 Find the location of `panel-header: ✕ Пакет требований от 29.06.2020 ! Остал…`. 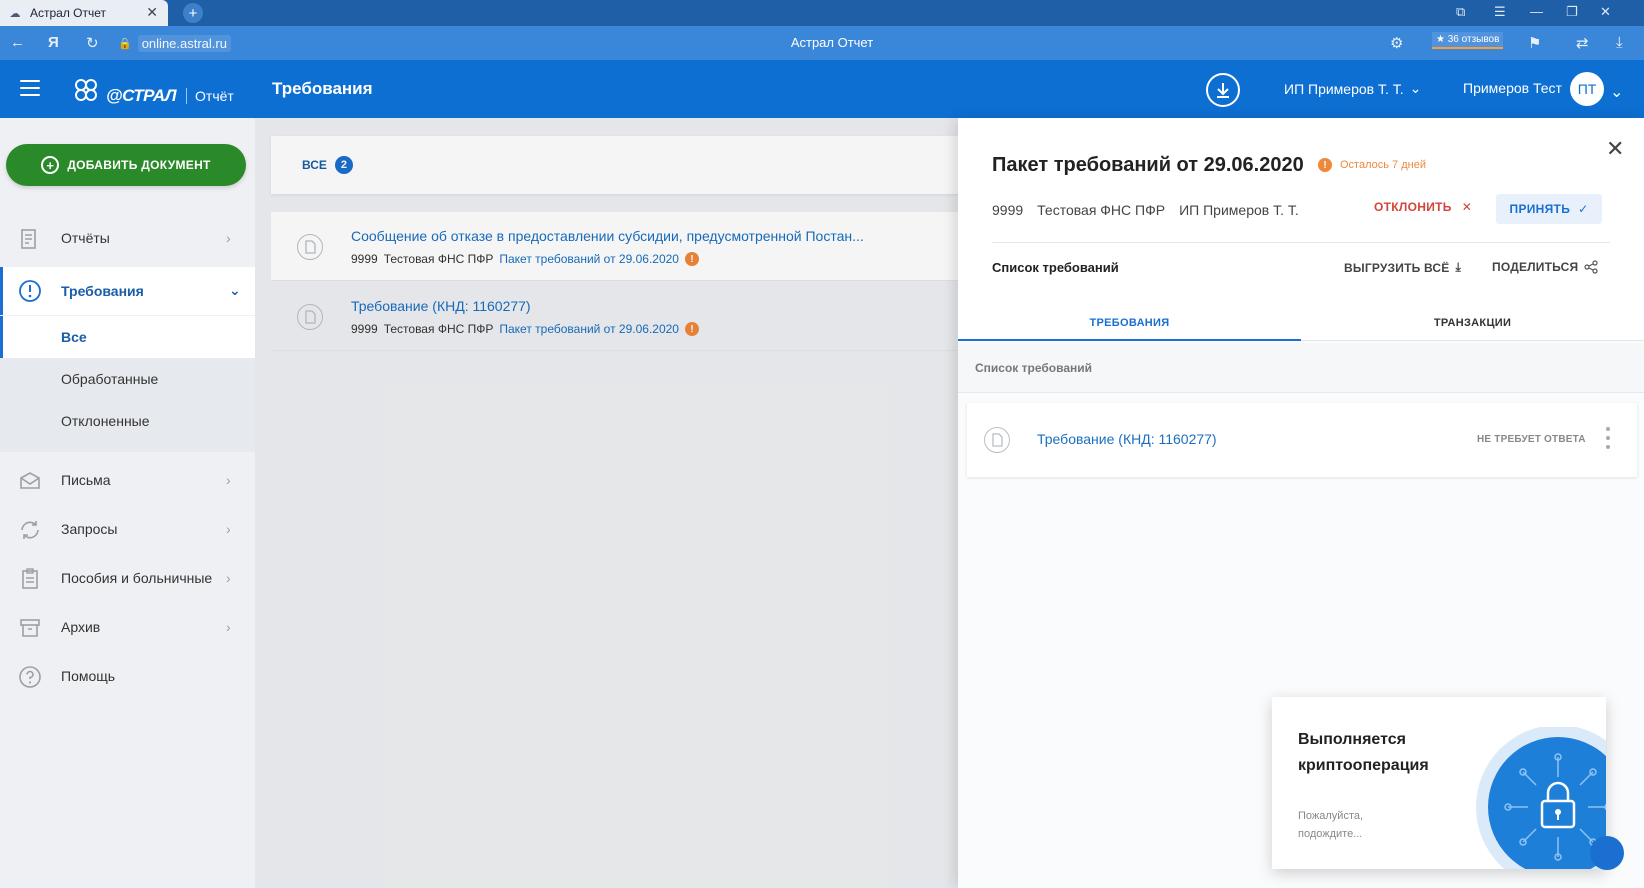

panel-header: ✕ Пакет требований от 29.06.2020 ! Остал… is located at coordinates (1301, 229).